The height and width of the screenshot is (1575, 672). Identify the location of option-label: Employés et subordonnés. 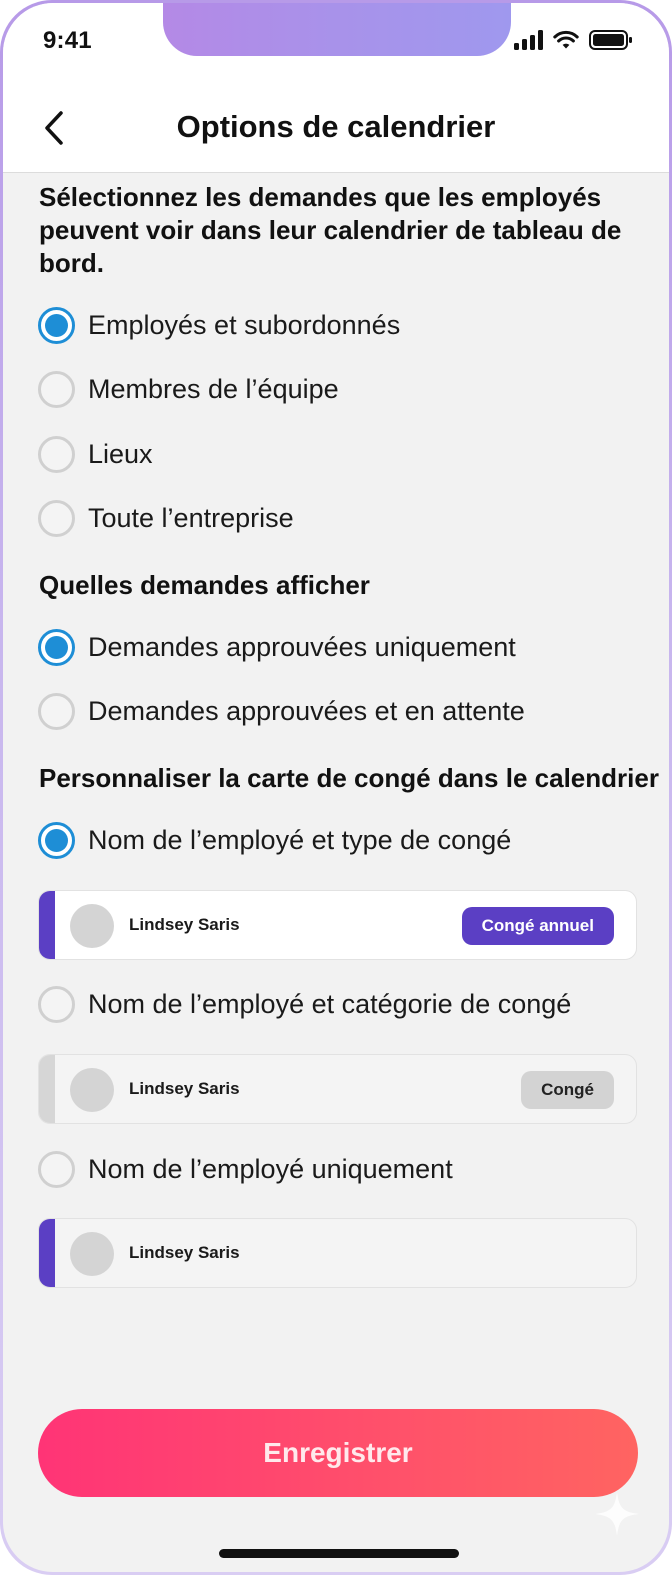
(244, 324).